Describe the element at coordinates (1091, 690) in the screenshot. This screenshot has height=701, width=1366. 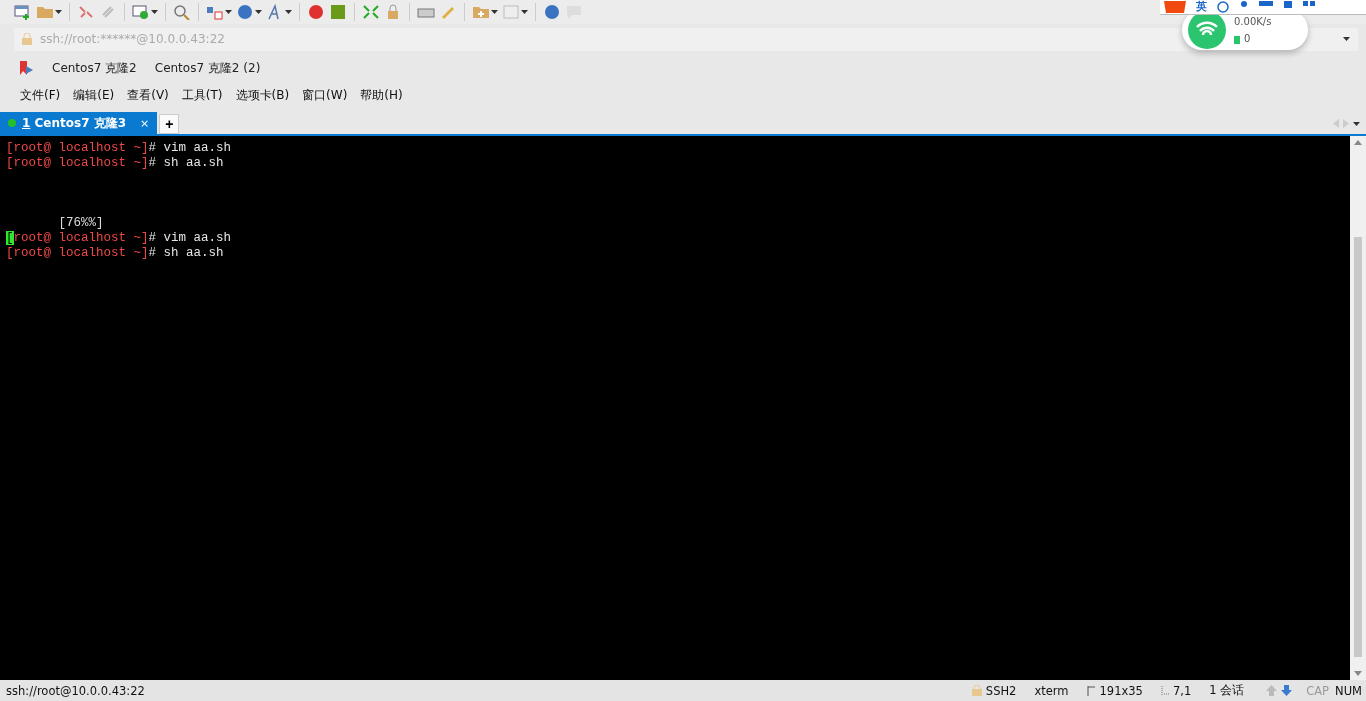
I see `resize-icon` at that location.